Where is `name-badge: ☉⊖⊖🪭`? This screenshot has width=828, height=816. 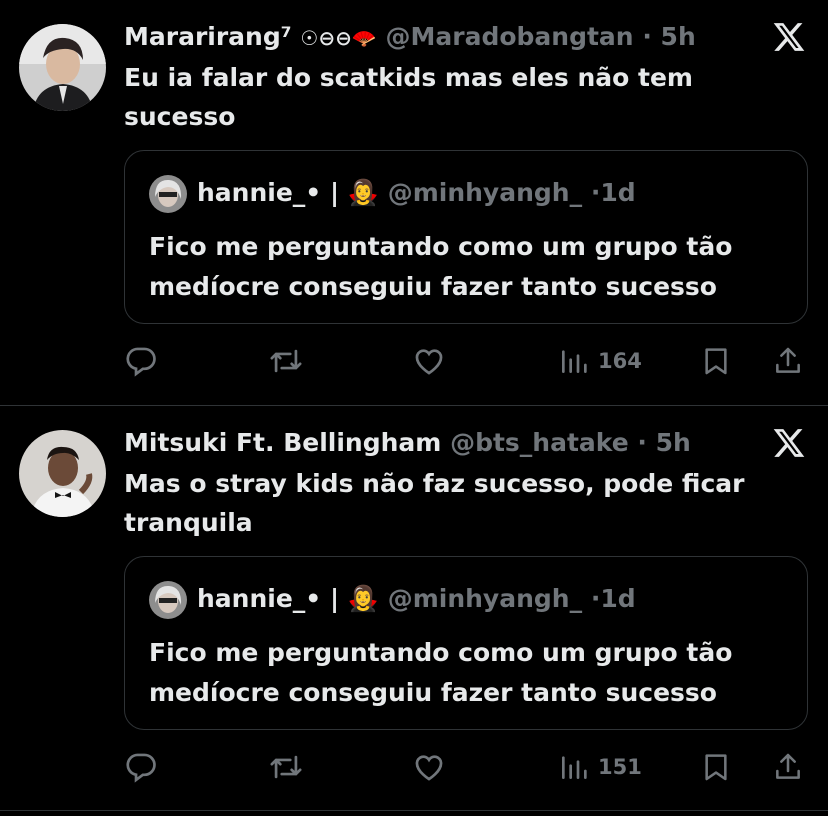
name-badge: ☉⊖⊖🪭 is located at coordinates (338, 38).